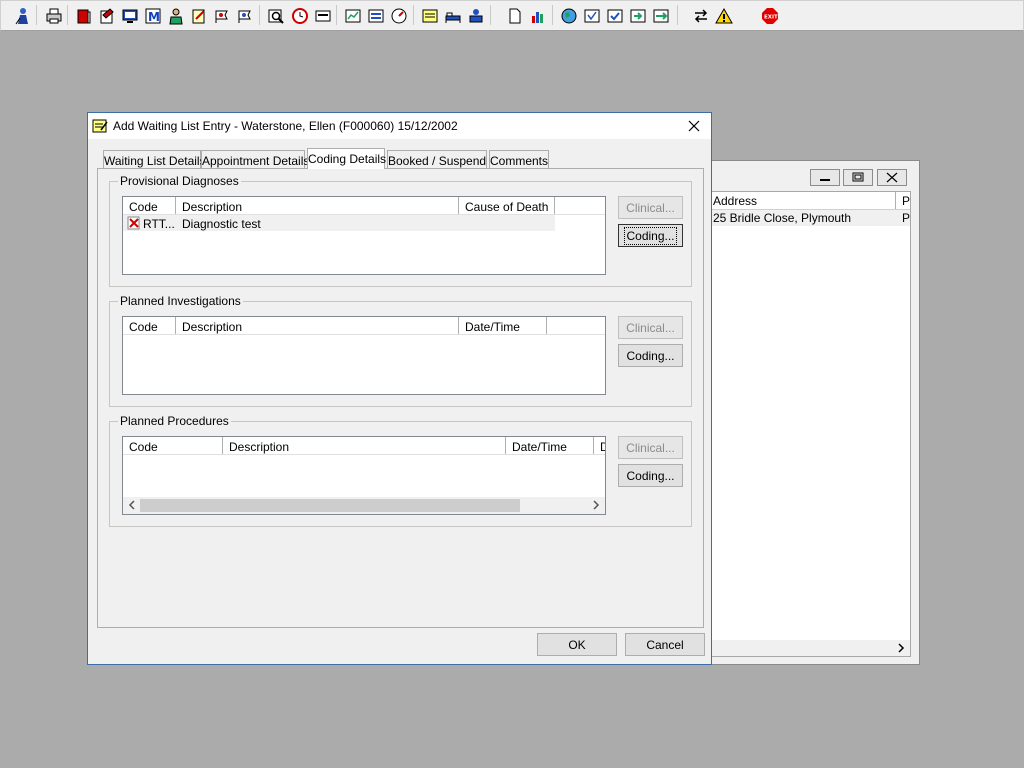 The image size is (1024, 768). I want to click on flag-icon, so click(221, 15).